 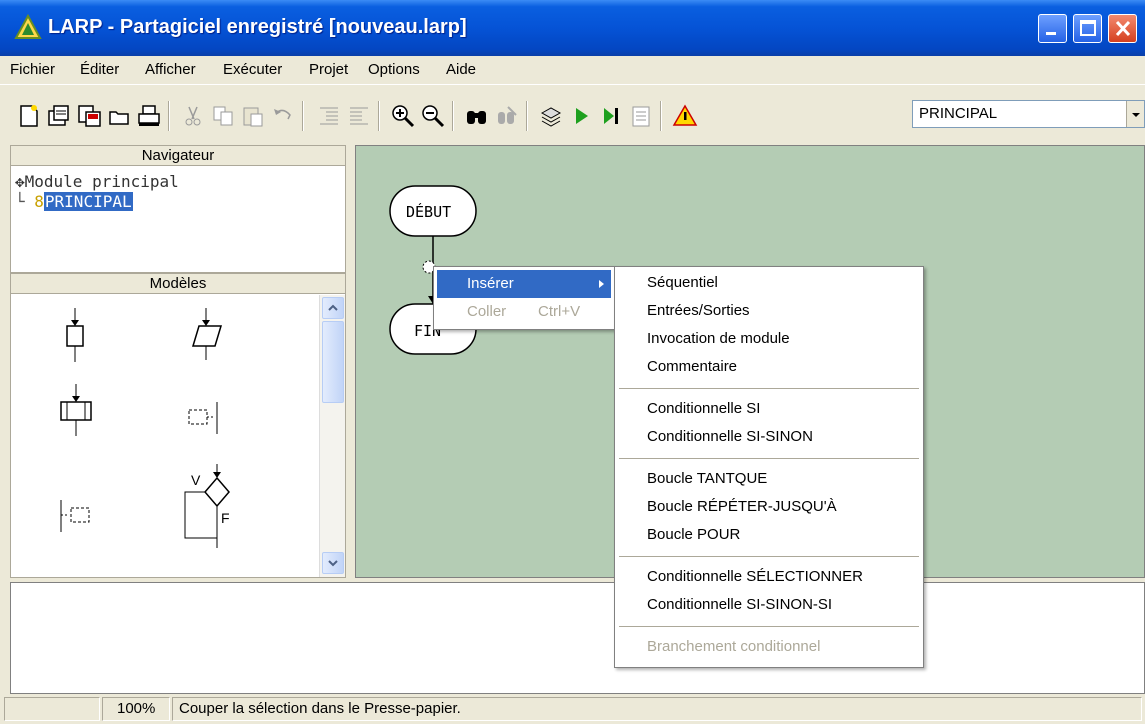 What do you see at coordinates (698, 310) in the screenshot?
I see `submenu-item: Entrées/Sorties` at bounding box center [698, 310].